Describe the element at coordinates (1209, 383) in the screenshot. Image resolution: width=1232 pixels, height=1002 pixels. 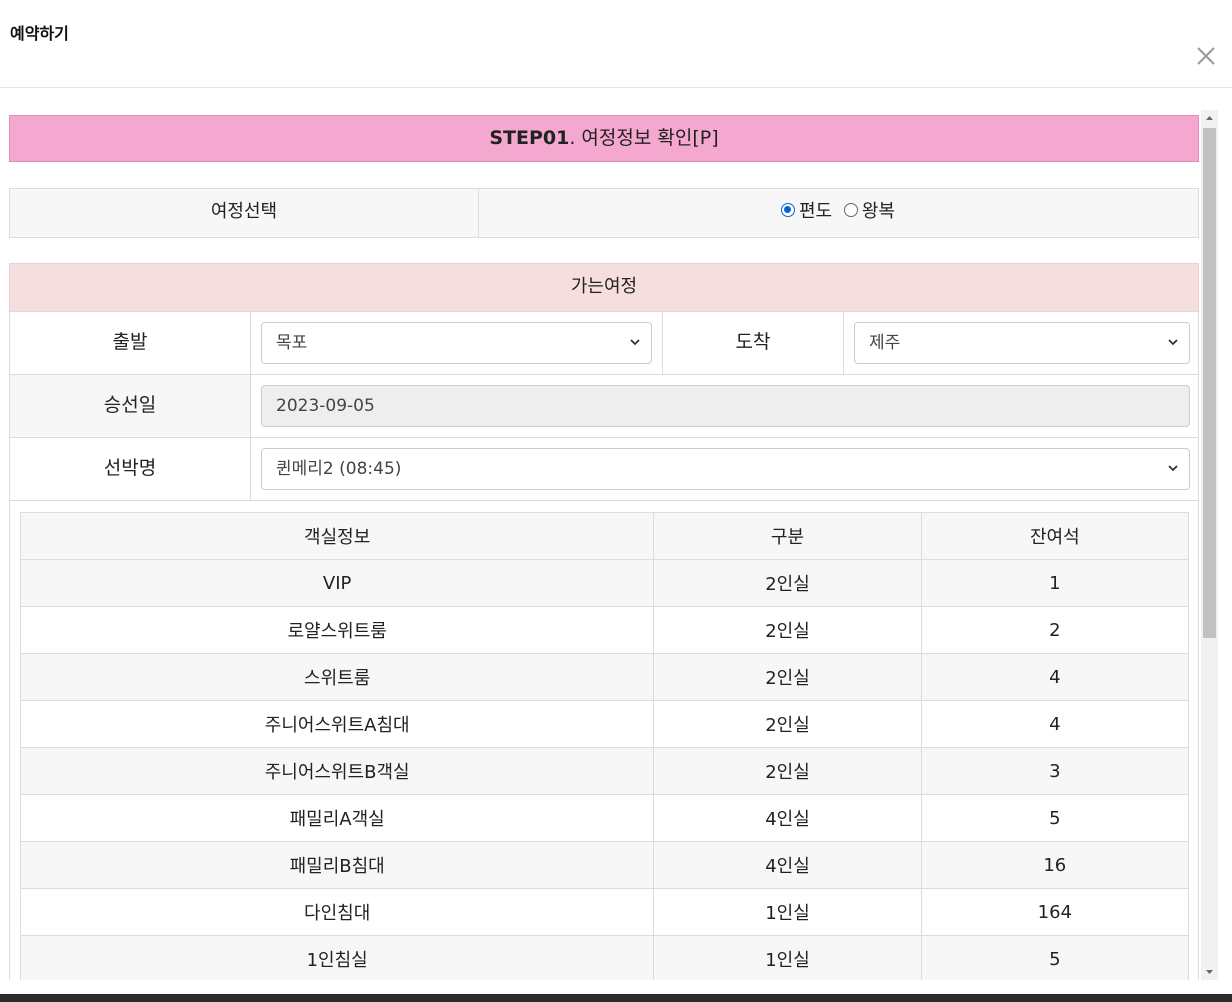
I see `scroll-thumb` at that location.